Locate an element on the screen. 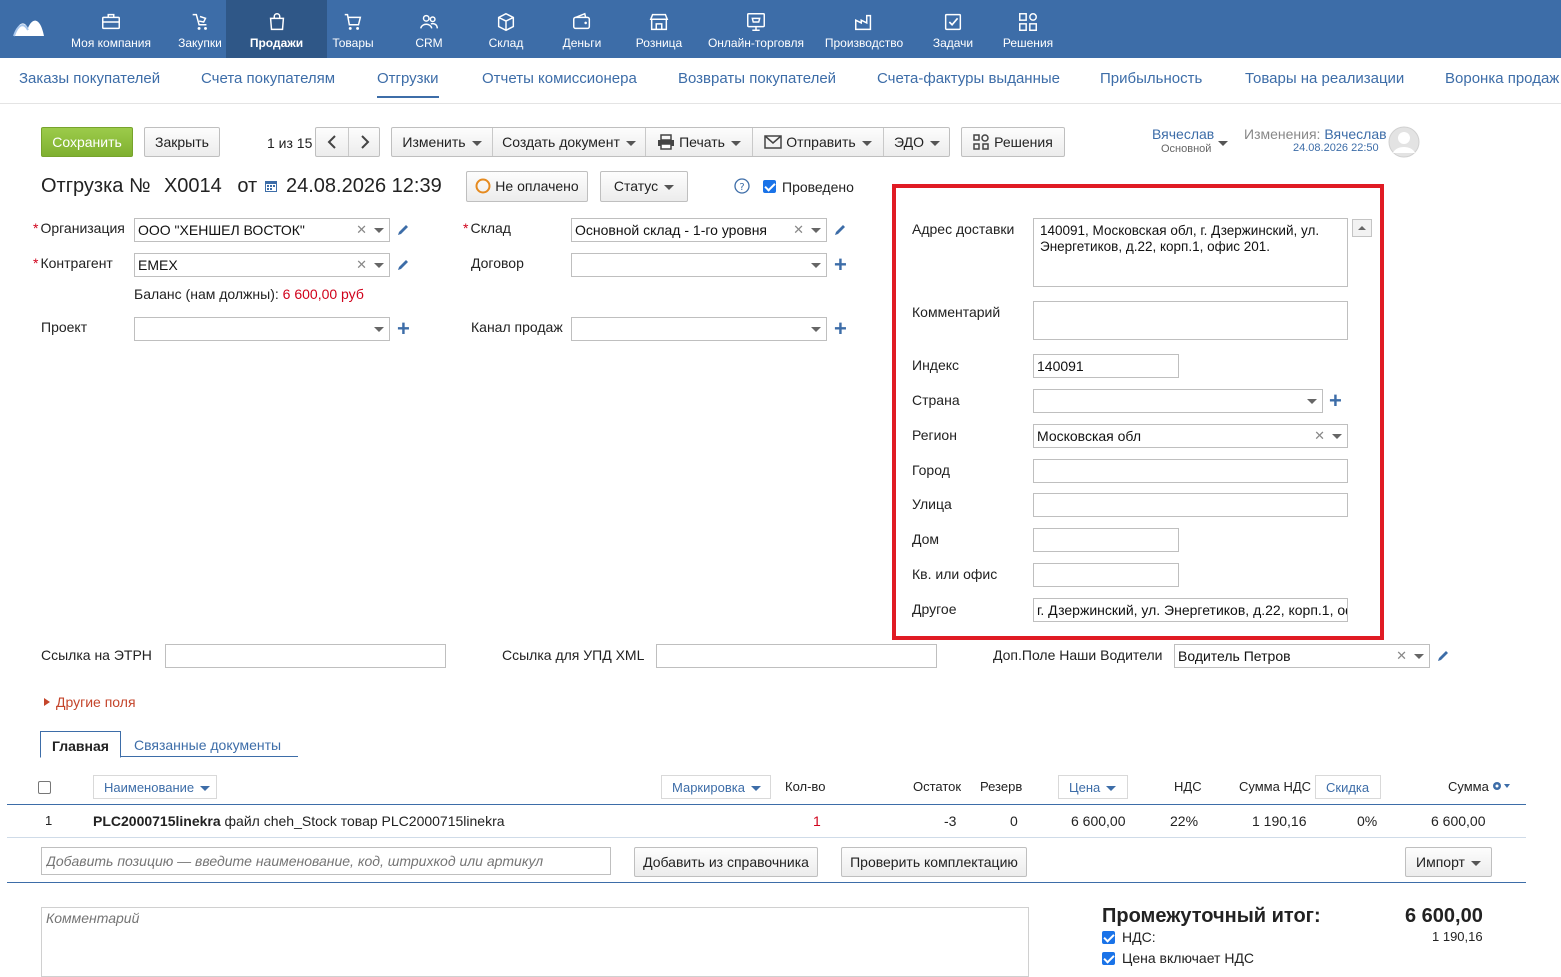 Image resolution: width=1561 pixels, height=977 pixels. add-project-icon: + is located at coordinates (403, 329).